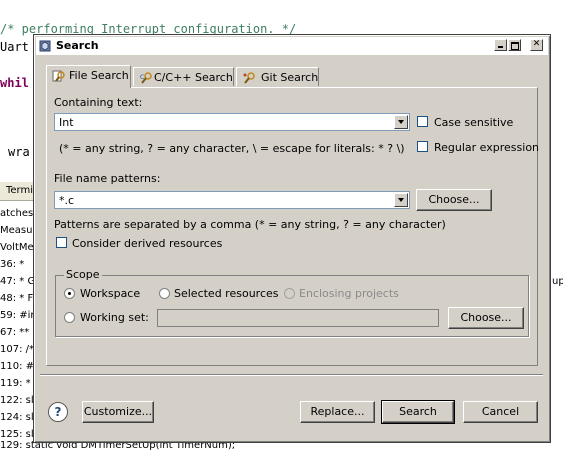  Describe the element at coordinates (226, 293) in the screenshot. I see `selected-resources-label: Selected resources` at that location.